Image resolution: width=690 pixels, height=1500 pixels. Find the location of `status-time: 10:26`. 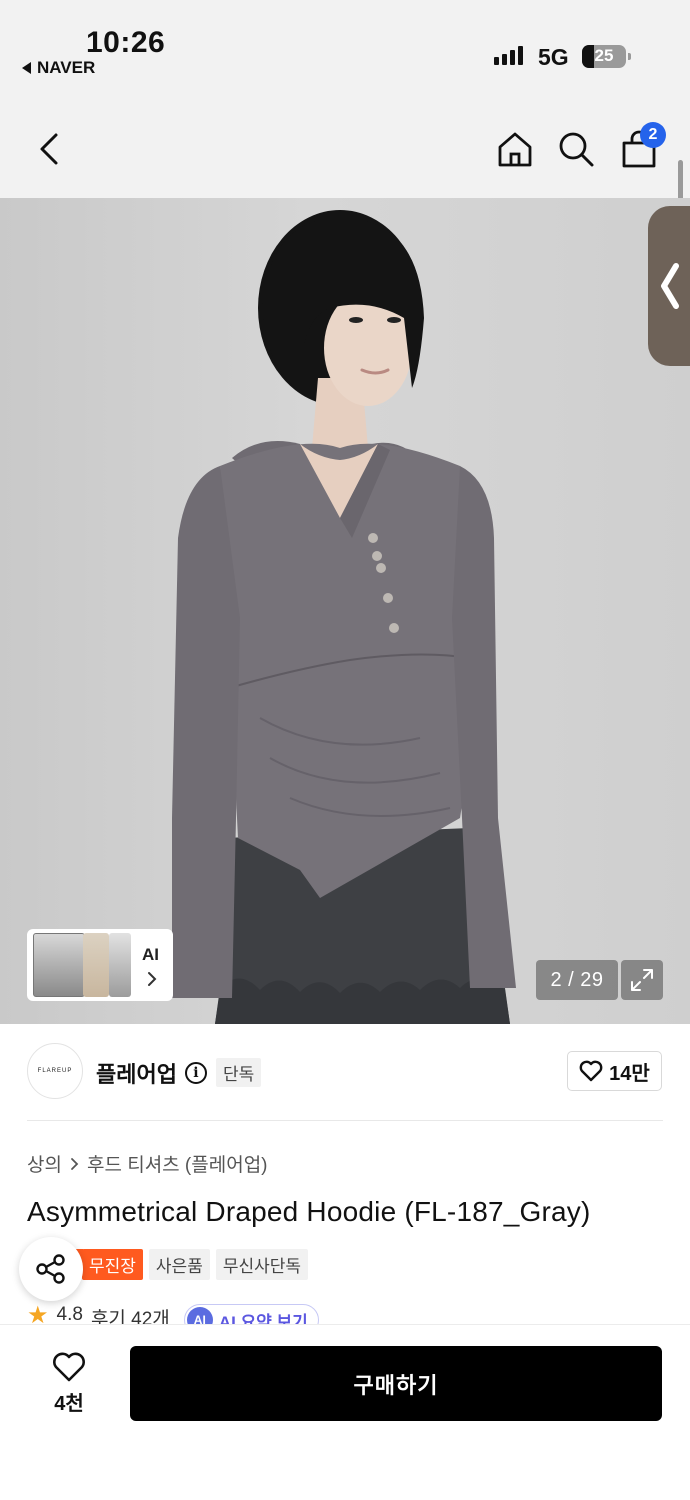

status-time: 10:26 is located at coordinates (126, 42).